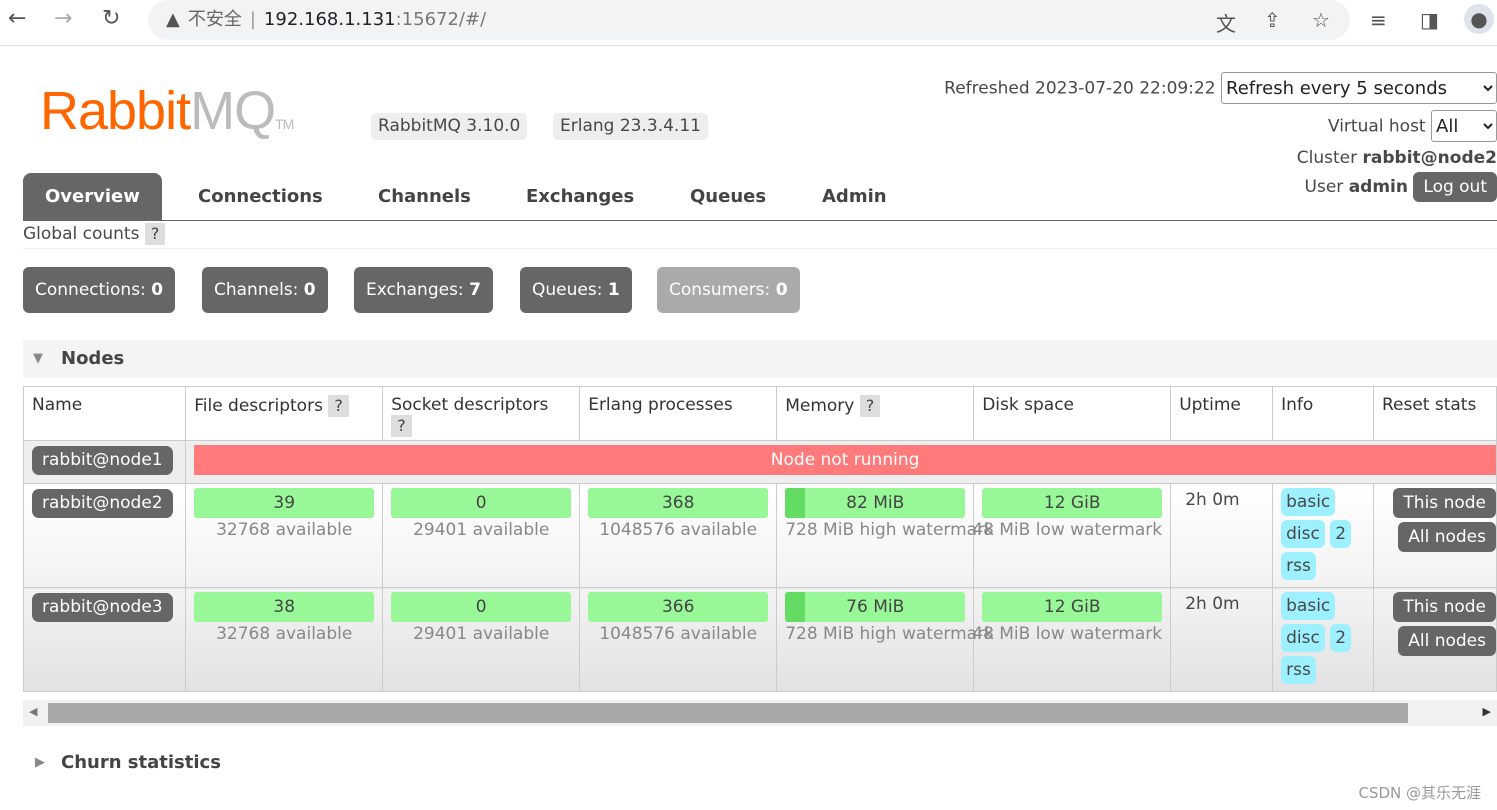 The width and height of the screenshot is (1497, 810). I want to click on connections-count: Connections: 0, so click(99, 290).